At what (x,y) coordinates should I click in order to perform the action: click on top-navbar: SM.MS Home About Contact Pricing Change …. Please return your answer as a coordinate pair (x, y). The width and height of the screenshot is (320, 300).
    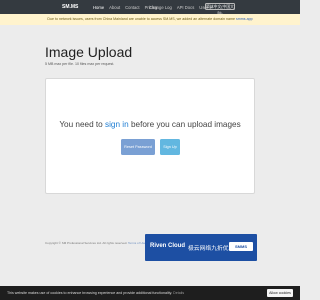
    Looking at the image, I should click on (150, 8).